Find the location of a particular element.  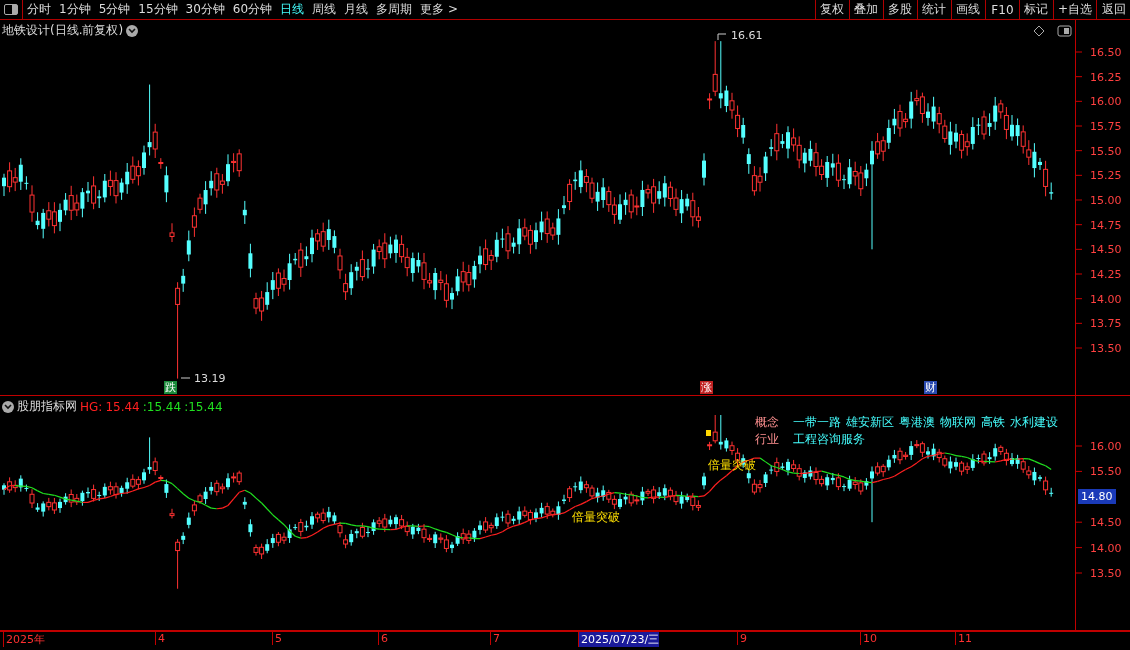

toolbar-button: 返回 is located at coordinates (1113, 9).